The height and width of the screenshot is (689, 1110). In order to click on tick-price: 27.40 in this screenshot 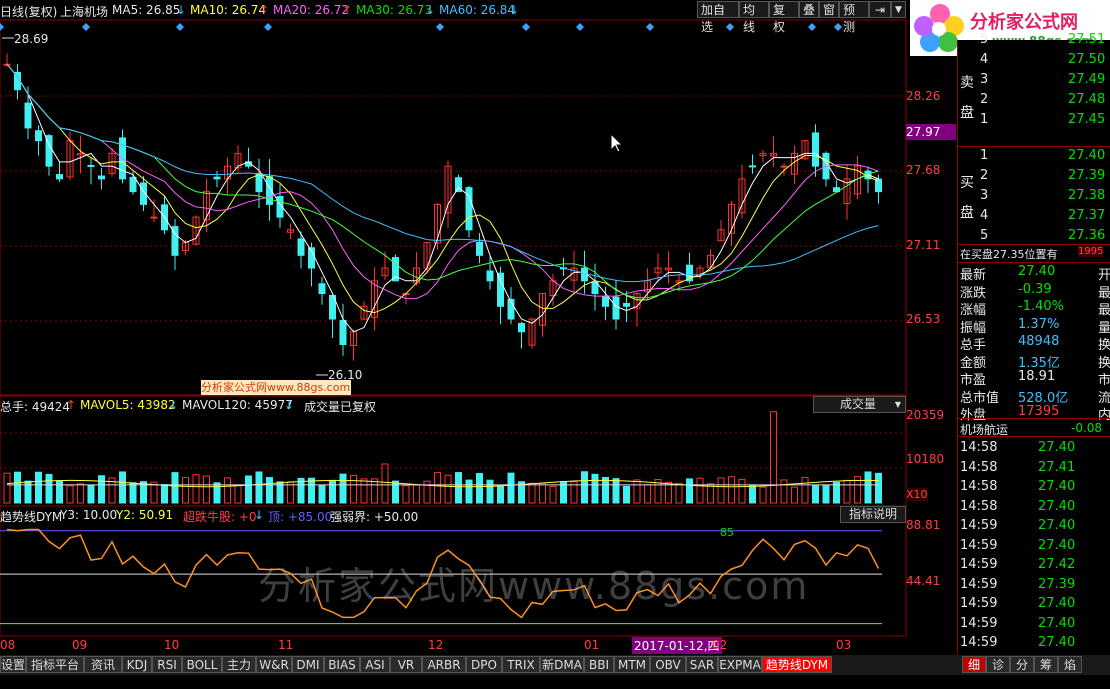, I will do `click(1057, 525)`.